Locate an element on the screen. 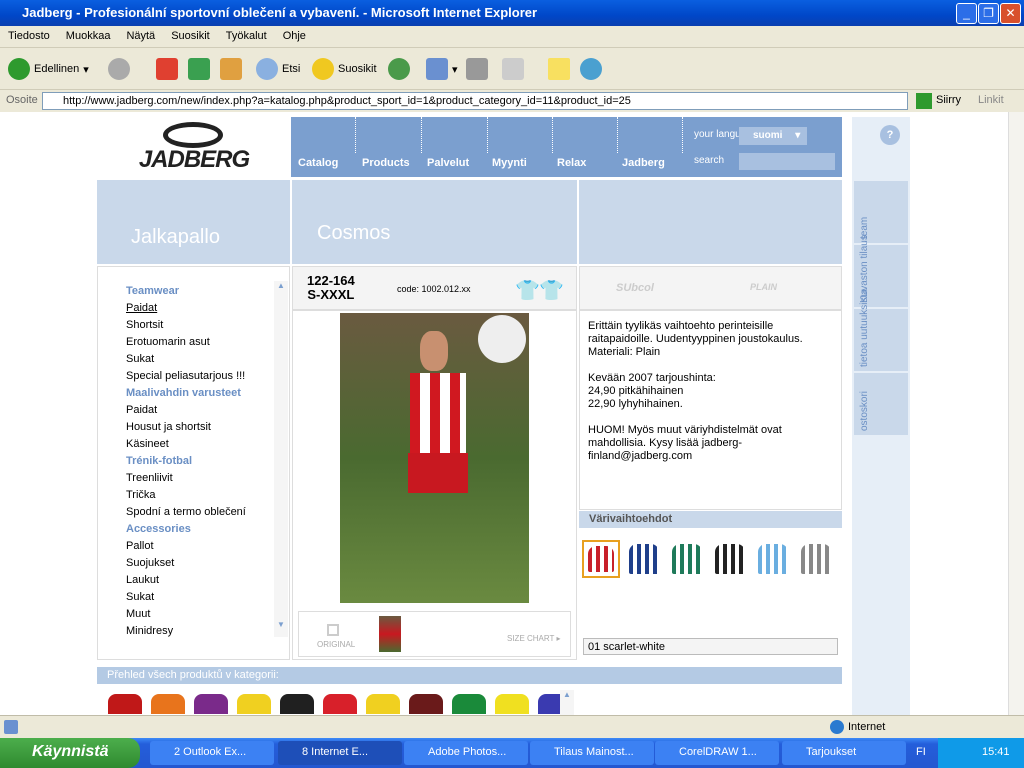 The height and width of the screenshot is (768, 1024). menu-help: Ohje is located at coordinates (294, 34).